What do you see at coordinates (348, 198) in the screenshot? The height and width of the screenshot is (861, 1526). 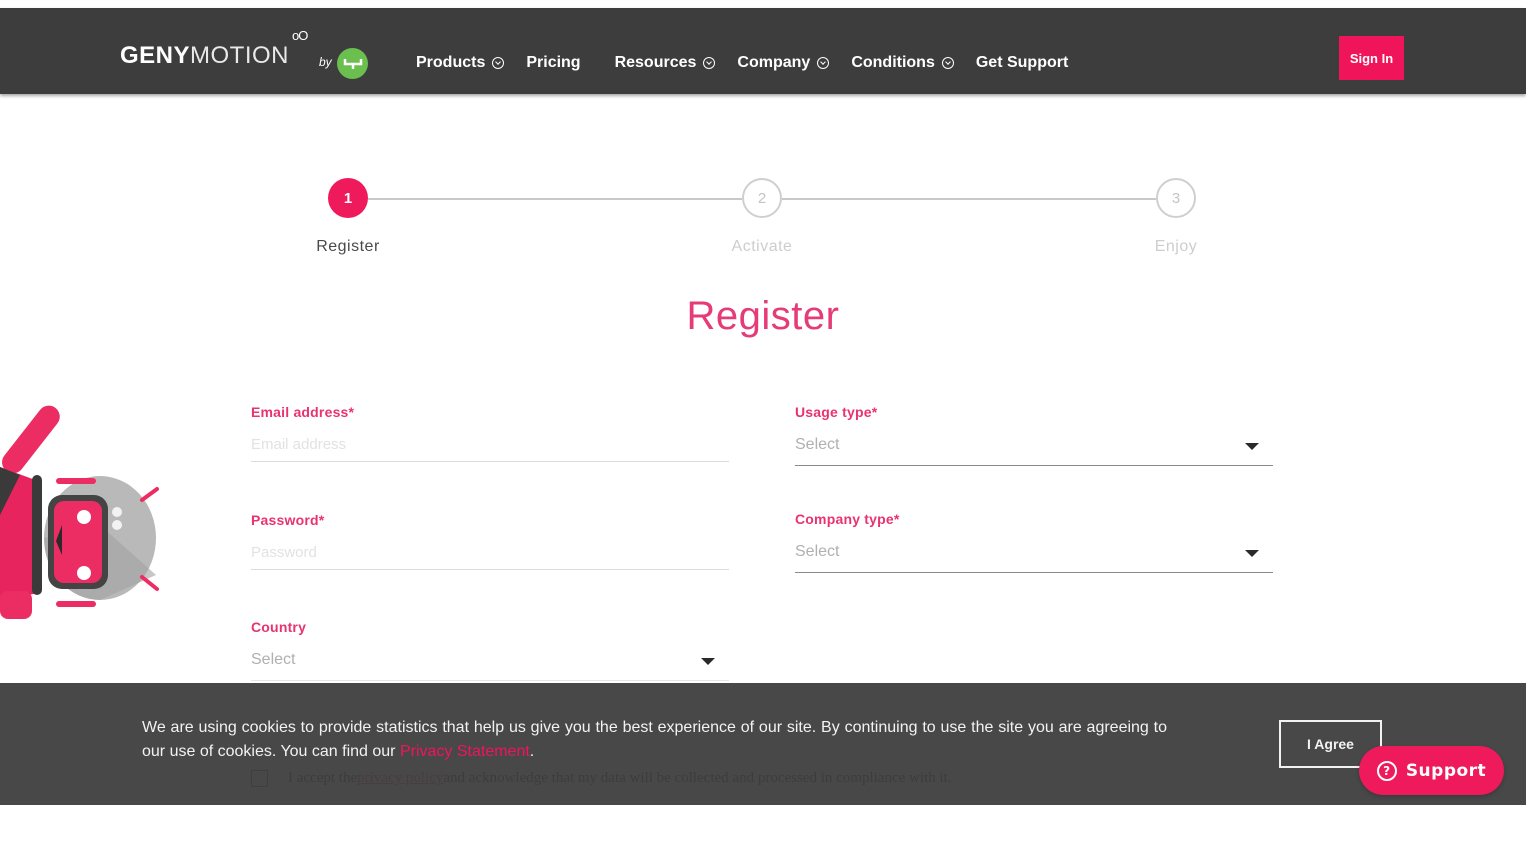 I see `step-number-active: 1` at bounding box center [348, 198].